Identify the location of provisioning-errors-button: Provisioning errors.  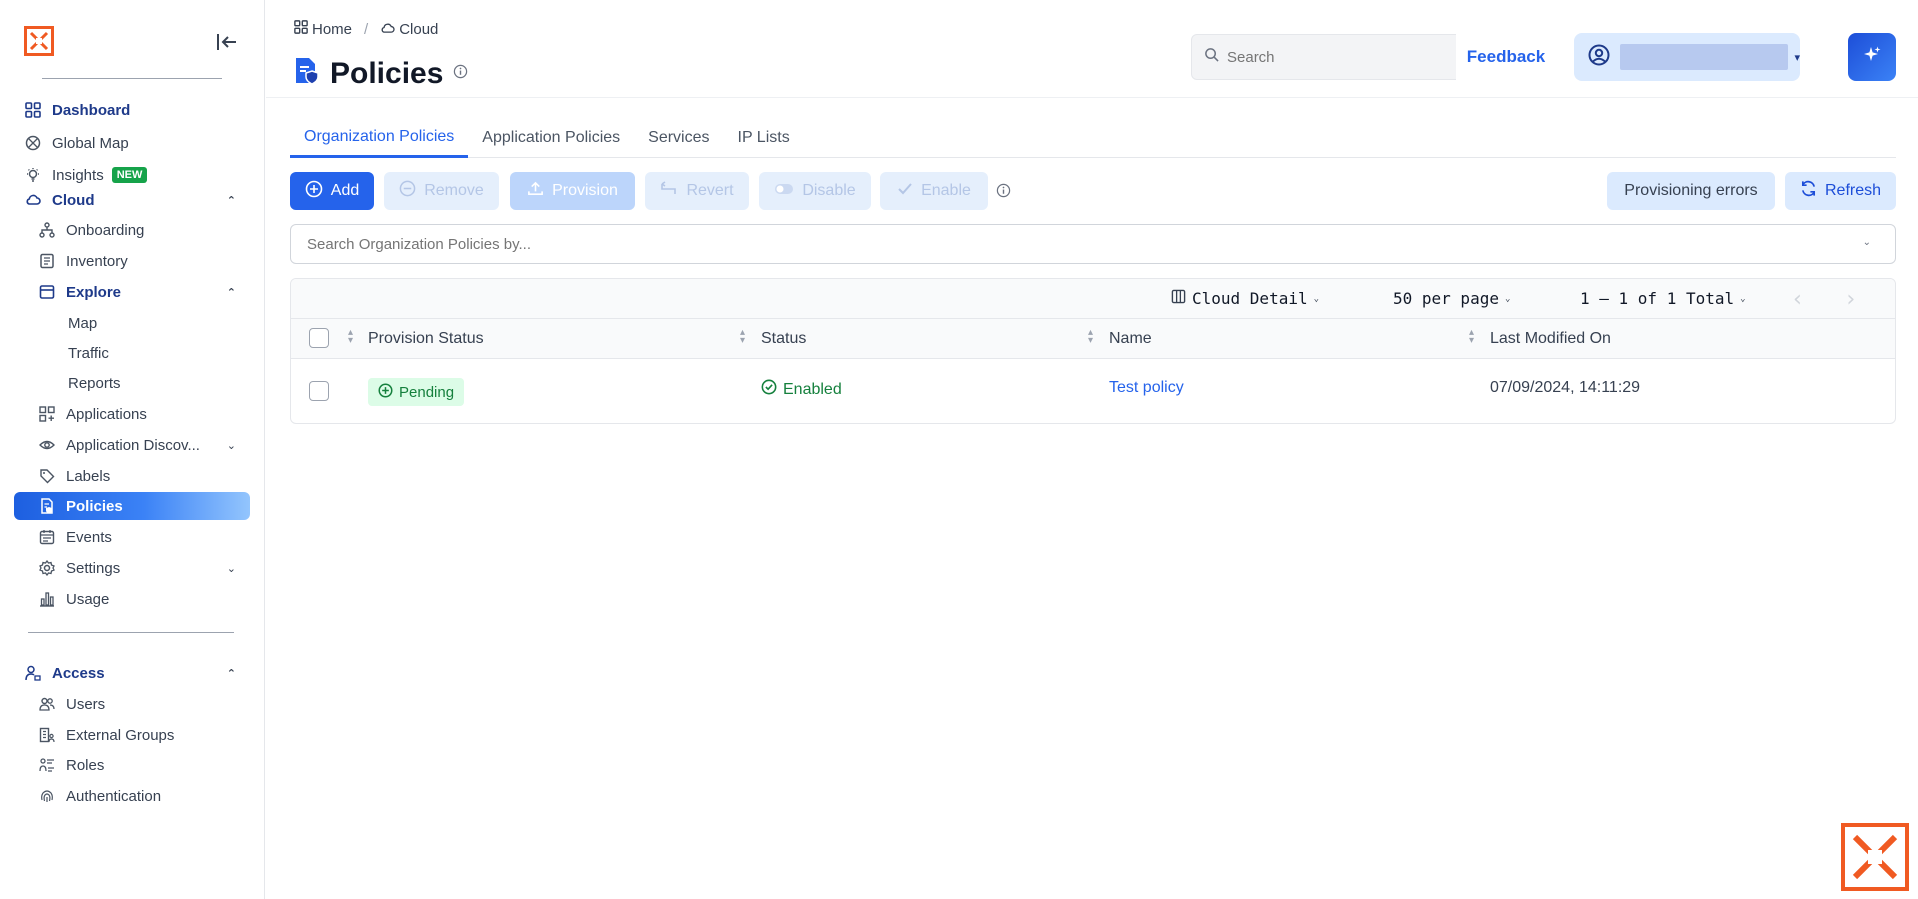
(1691, 191).